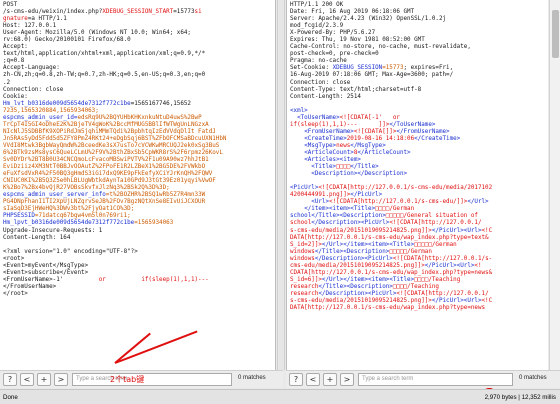 The image size is (560, 404). What do you see at coordinates (417, 40) in the screenshot?
I see `response-line: Expires: Thu, 19 Nov 1981 08:52:00 GMT` at bounding box center [417, 40].